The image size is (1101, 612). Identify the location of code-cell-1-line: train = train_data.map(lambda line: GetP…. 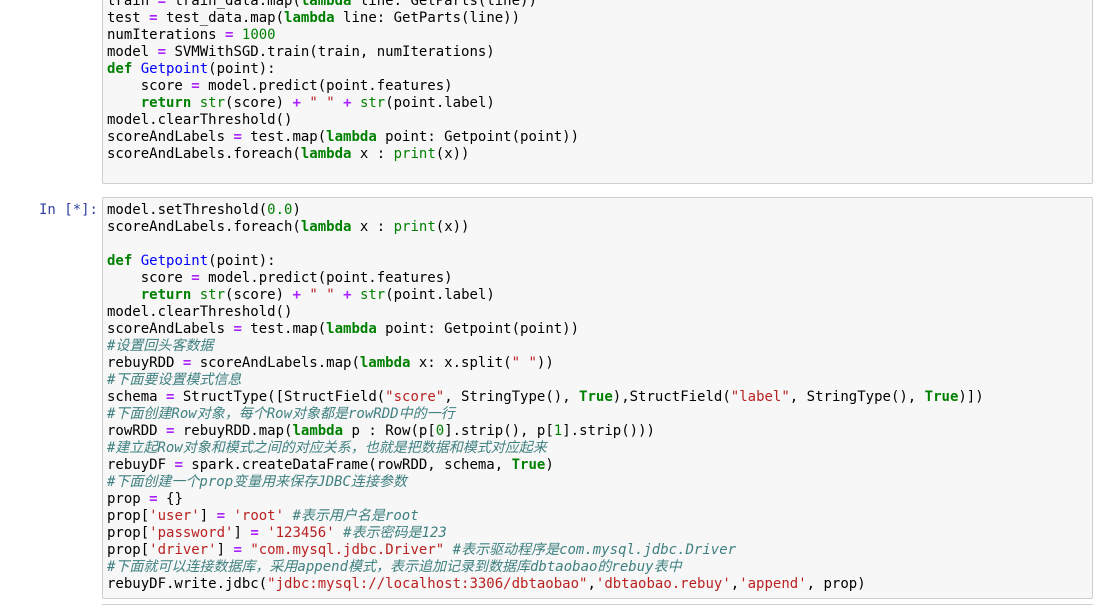
(599, 5).